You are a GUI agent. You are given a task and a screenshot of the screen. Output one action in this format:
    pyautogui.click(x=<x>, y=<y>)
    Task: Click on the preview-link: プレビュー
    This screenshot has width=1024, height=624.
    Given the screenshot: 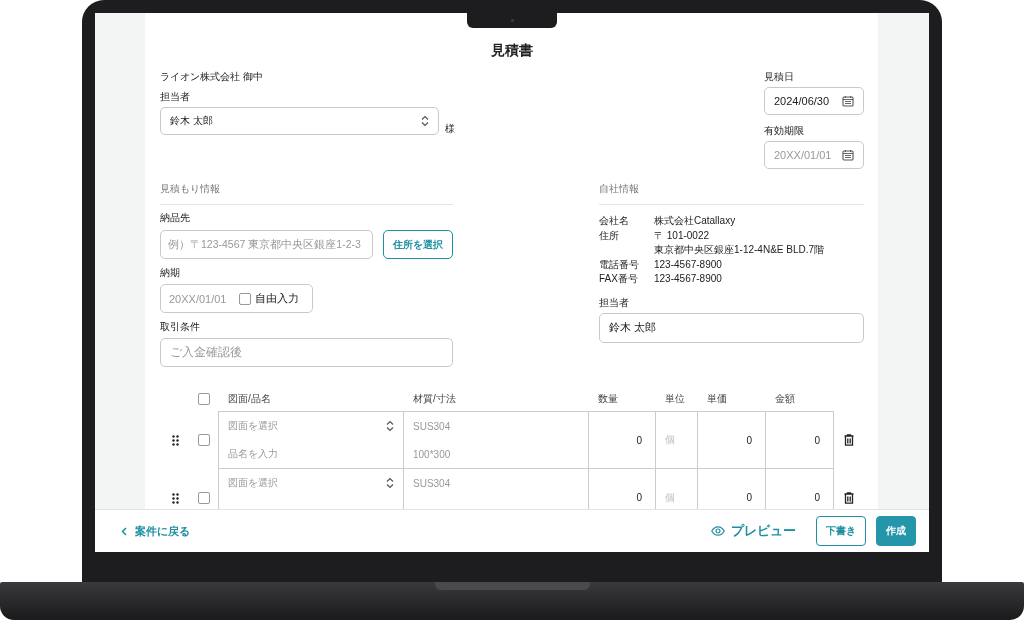 What is the action you would take?
    pyautogui.click(x=753, y=531)
    